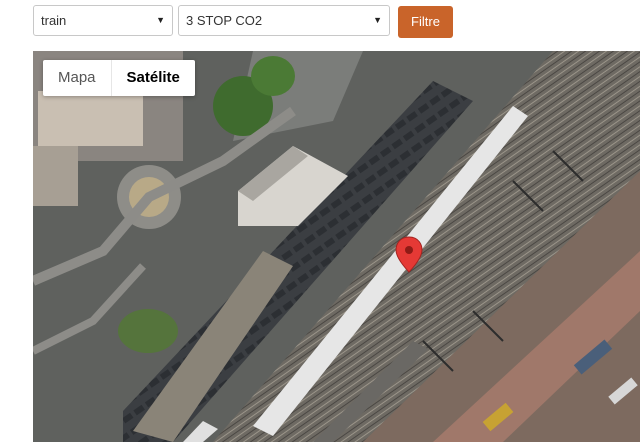 This screenshot has height=442, width=640. What do you see at coordinates (284, 20) in the screenshot?
I see `stop-select: 3 STOP CO2 ▼` at bounding box center [284, 20].